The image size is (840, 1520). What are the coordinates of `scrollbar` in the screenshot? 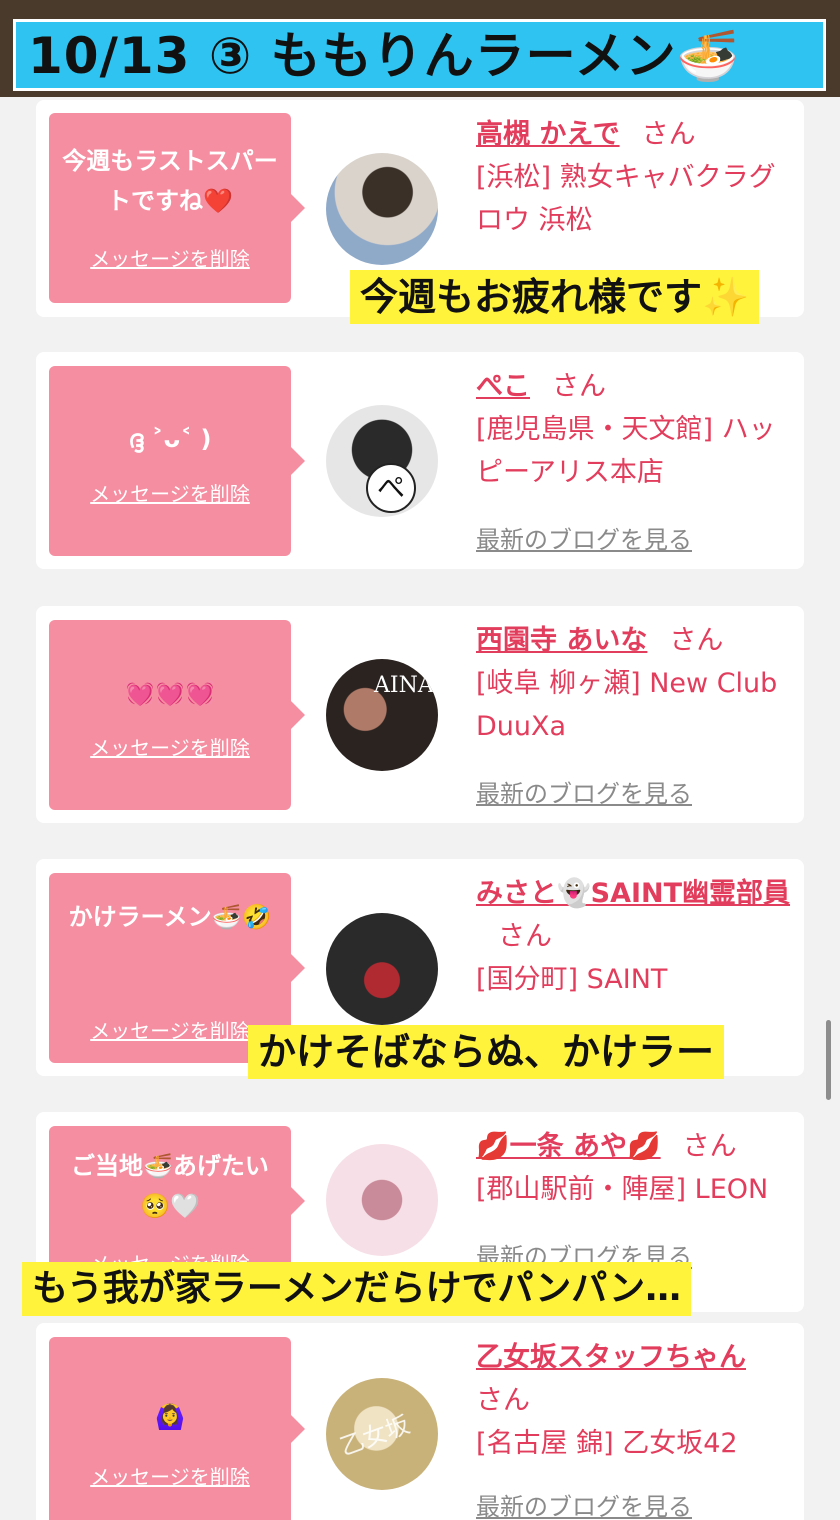 It's located at (828, 1060).